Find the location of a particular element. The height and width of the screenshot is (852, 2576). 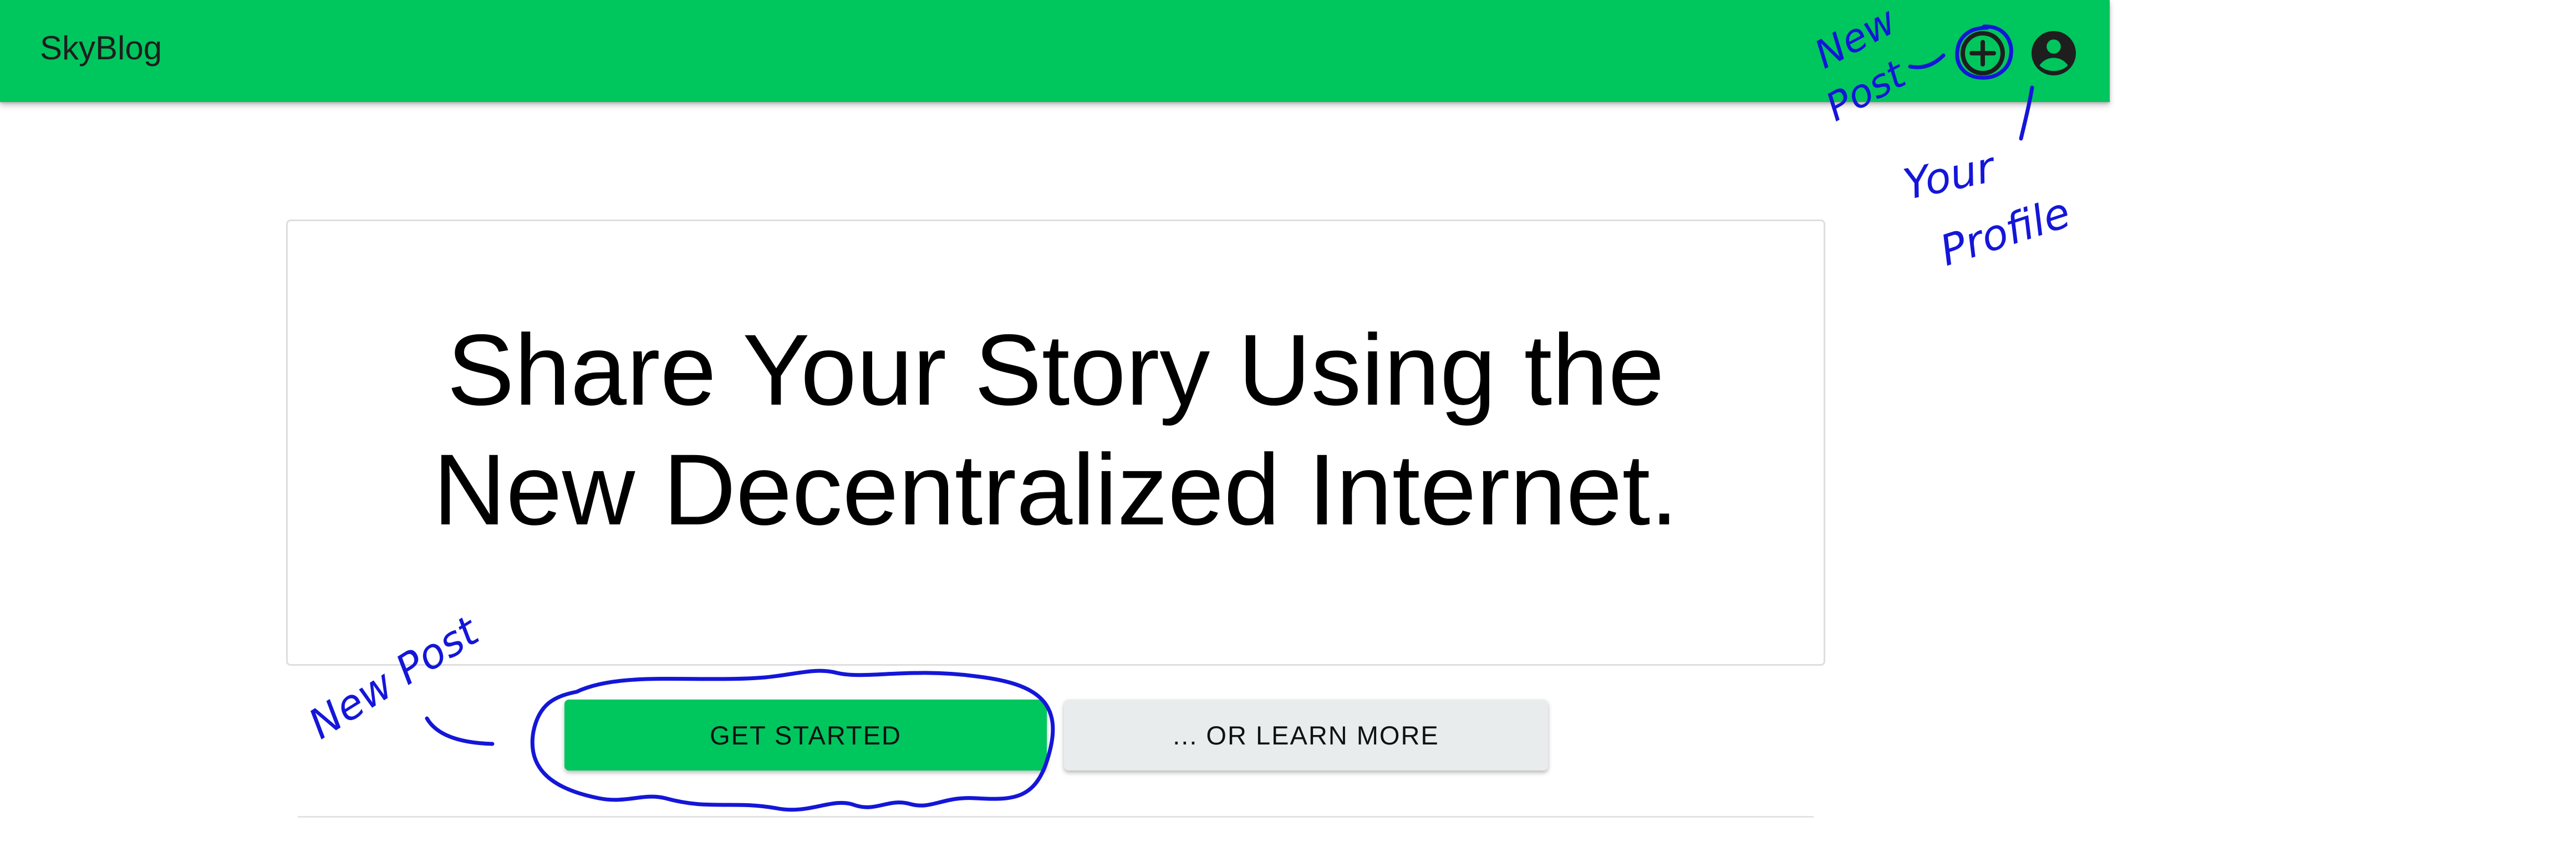

hero-title-line-2: New Decentralized Internet. is located at coordinates (1055, 490).